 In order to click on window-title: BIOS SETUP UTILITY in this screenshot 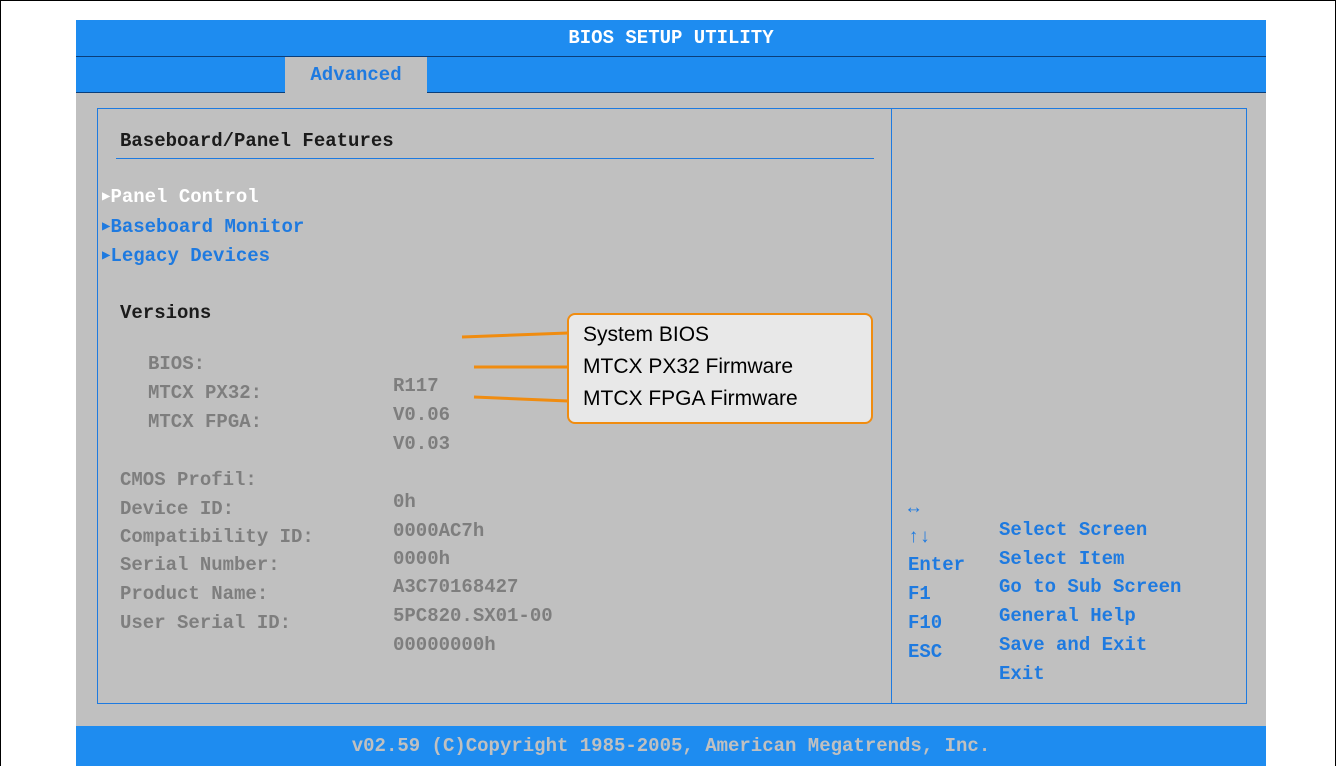, I will do `click(671, 38)`.